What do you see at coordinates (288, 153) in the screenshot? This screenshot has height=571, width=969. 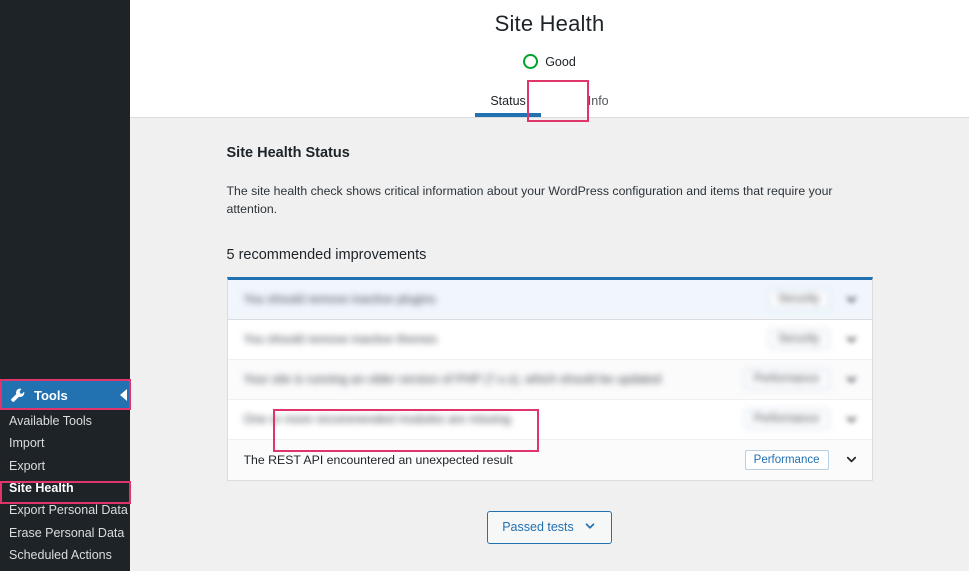 I see `section-title: Site Health Status` at bounding box center [288, 153].